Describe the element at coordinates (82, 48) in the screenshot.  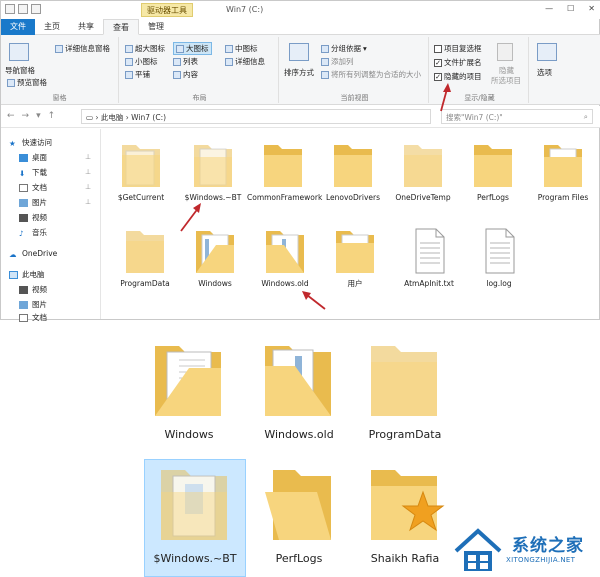
I see `details-pane-button: 详细信息窗格` at that location.